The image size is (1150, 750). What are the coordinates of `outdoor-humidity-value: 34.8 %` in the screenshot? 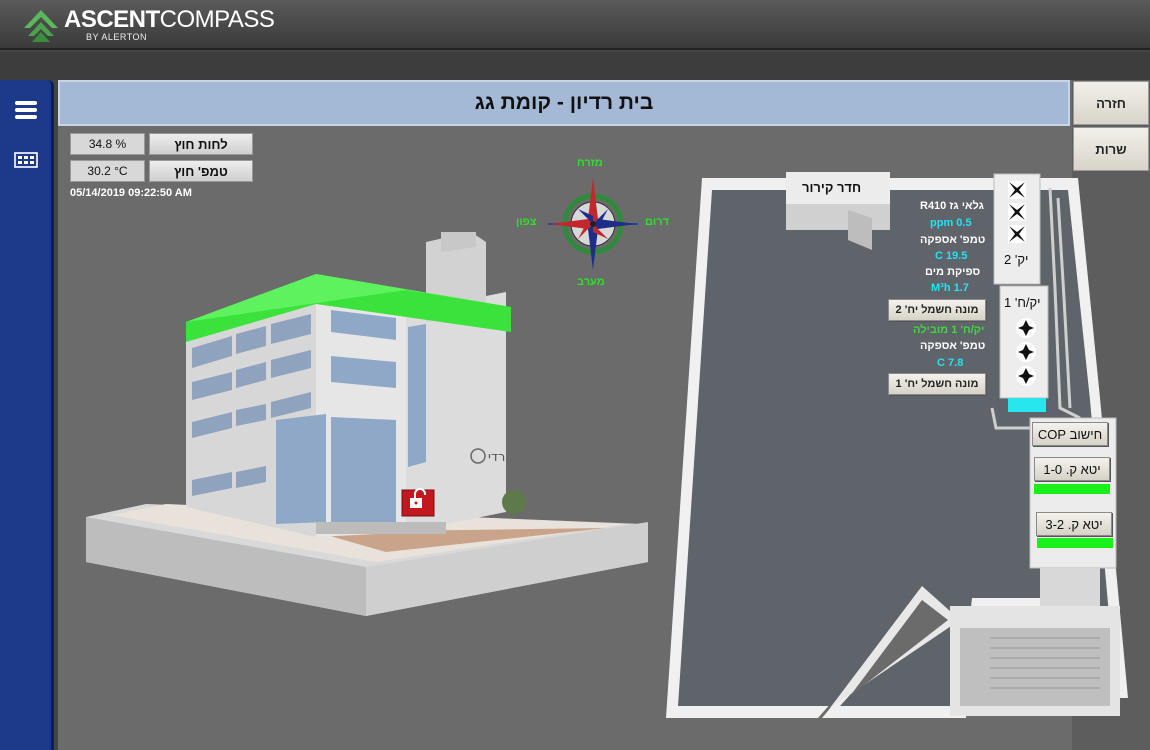 It's located at (107, 144).